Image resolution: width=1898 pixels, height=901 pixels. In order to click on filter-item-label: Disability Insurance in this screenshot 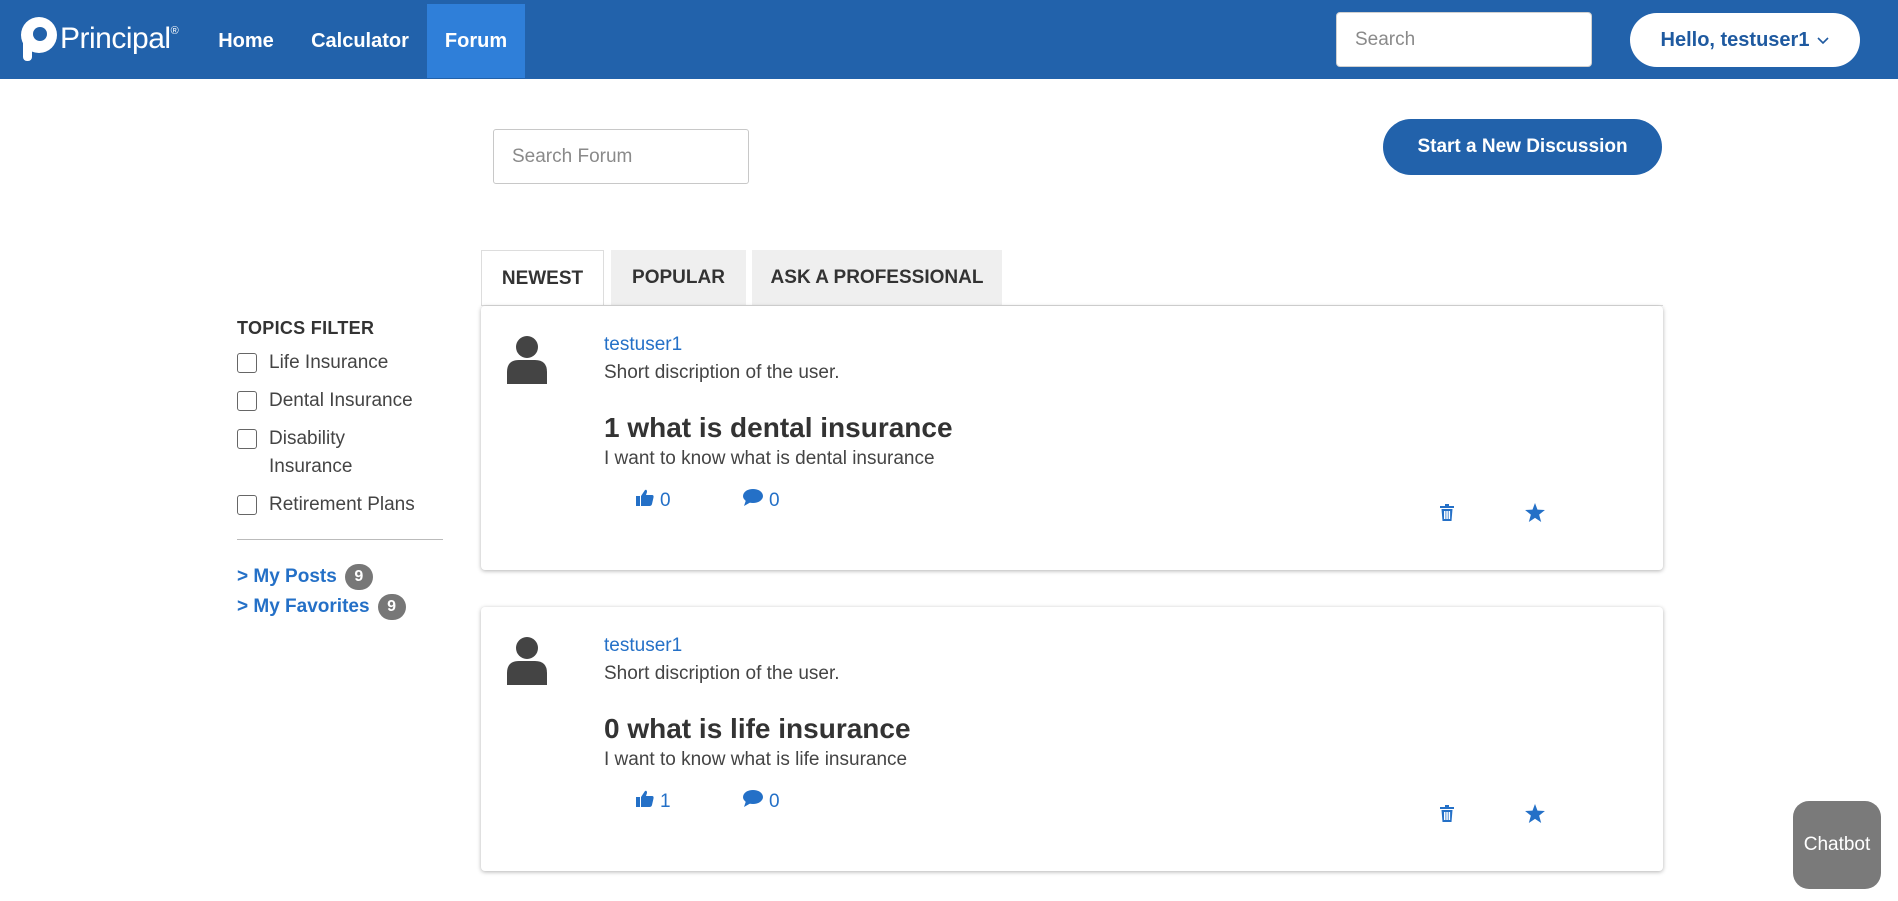, I will do `click(311, 452)`.